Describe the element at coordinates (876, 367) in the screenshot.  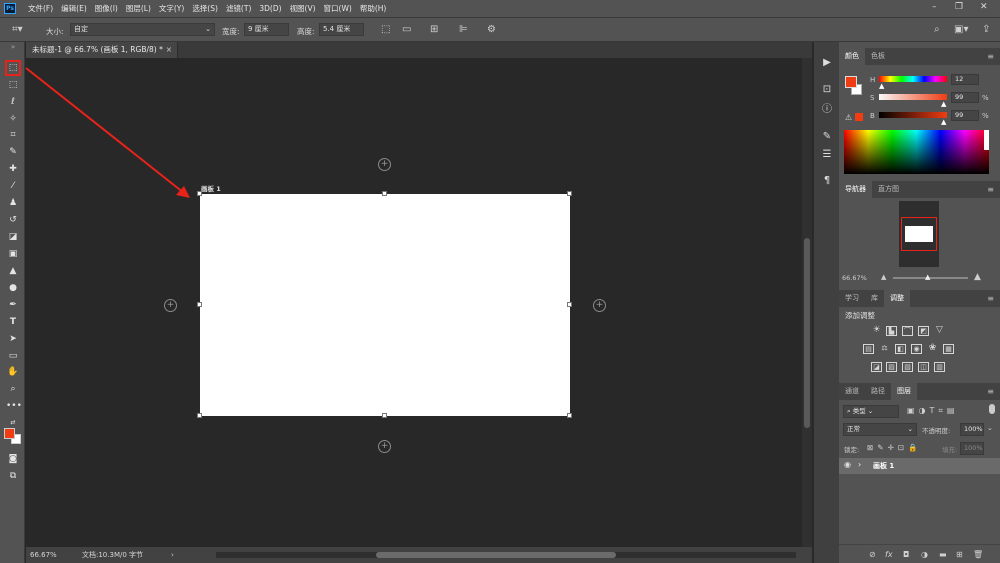
I see `invert-icon: ◪` at that location.